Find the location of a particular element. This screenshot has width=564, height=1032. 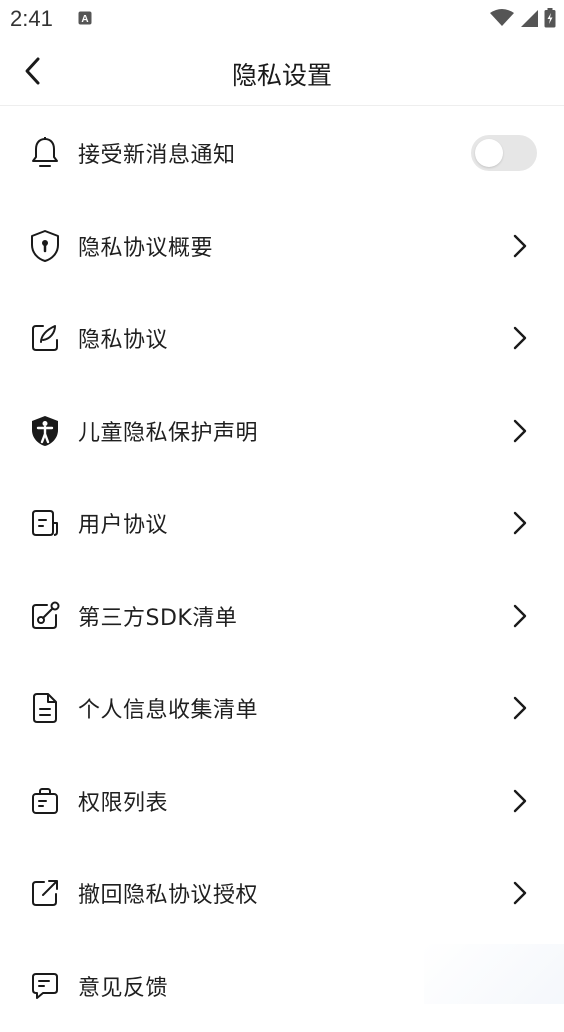

external-link-icon is located at coordinates (45, 893).